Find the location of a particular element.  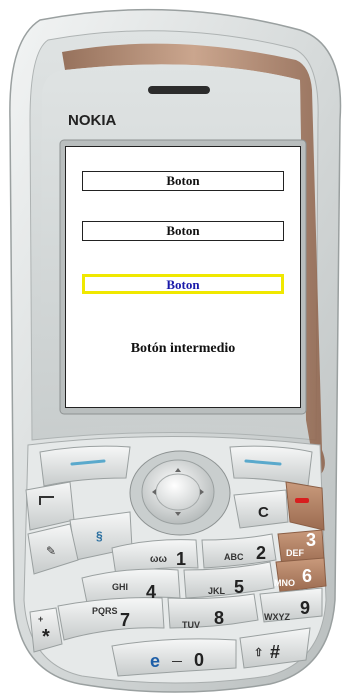

svg-text: 7 is located at coordinates (125, 620).